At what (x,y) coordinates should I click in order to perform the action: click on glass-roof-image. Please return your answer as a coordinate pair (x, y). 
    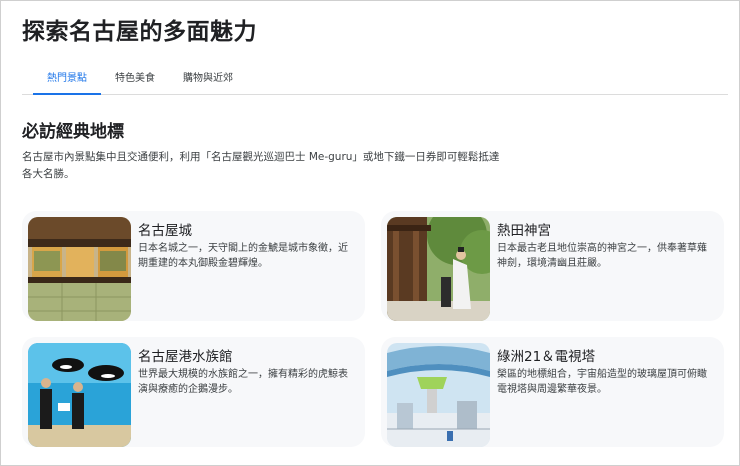
    Looking at the image, I should click on (438, 395).